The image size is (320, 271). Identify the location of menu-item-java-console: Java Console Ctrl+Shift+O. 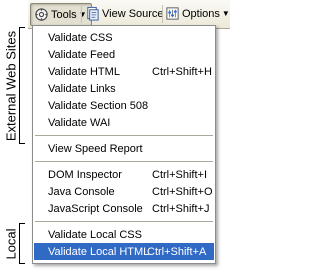
(124, 191).